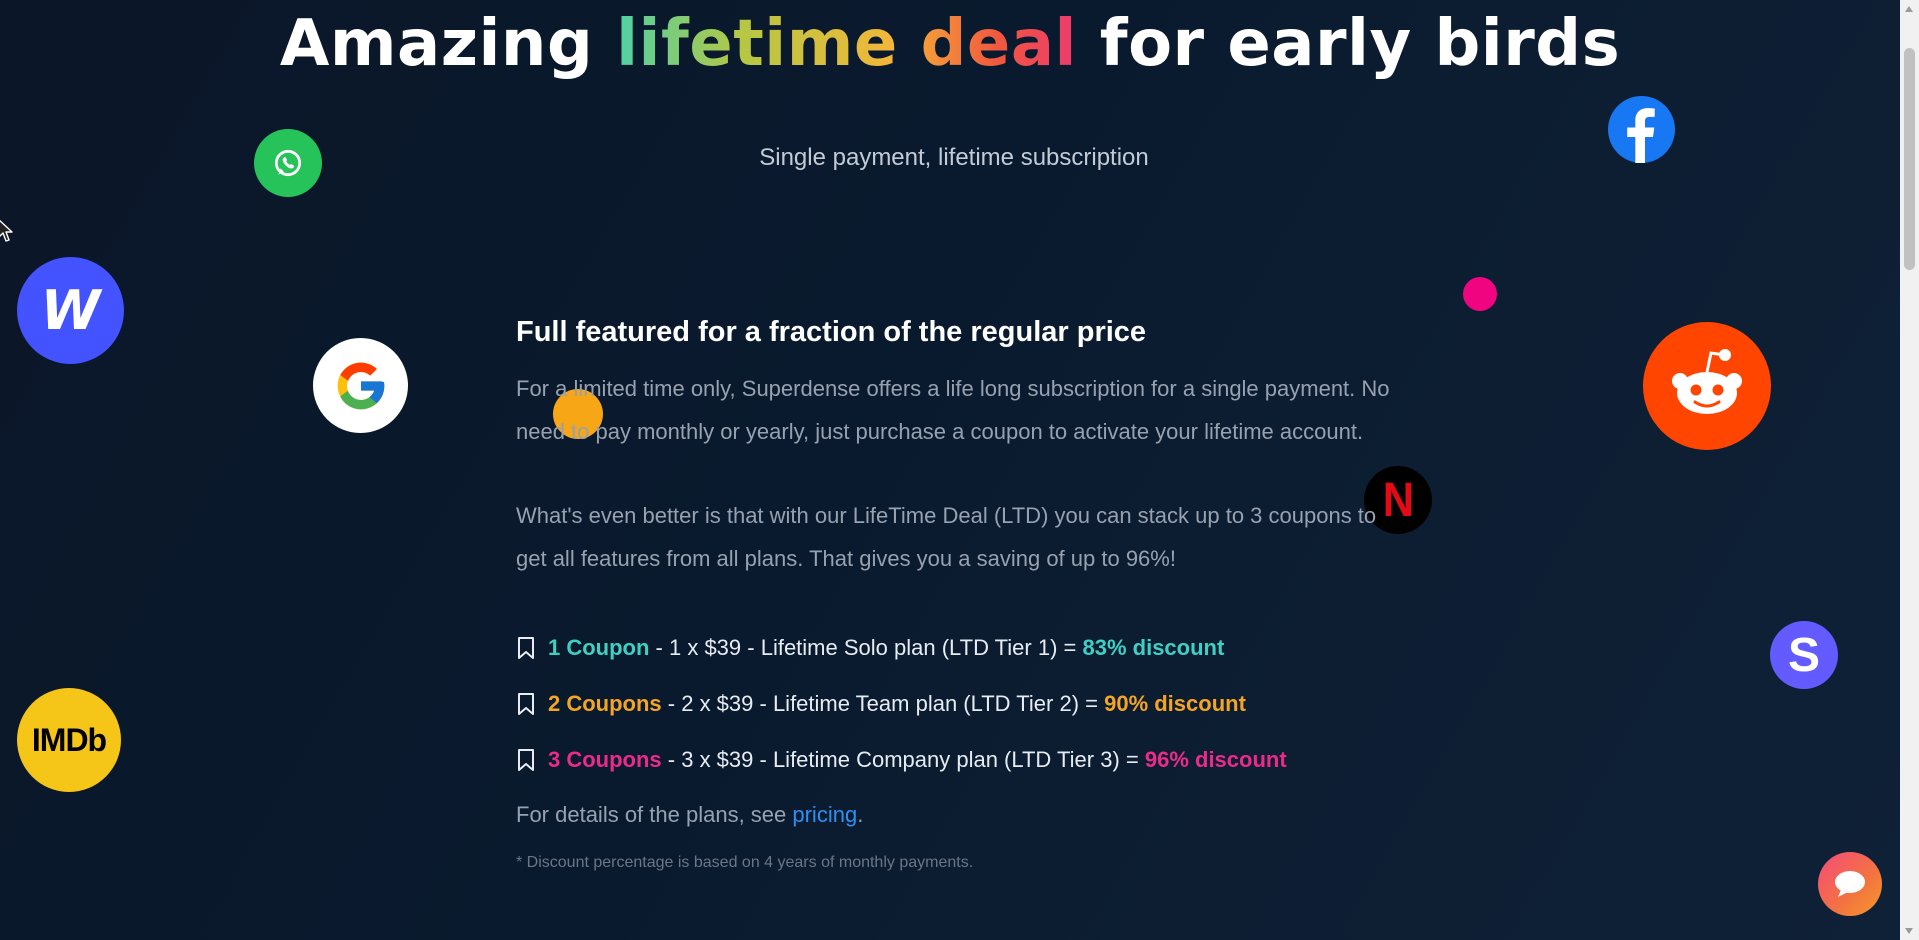 This screenshot has height=940, width=1919. What do you see at coordinates (1909, 931) in the screenshot?
I see `scroll-down-arrow-icon` at bounding box center [1909, 931].